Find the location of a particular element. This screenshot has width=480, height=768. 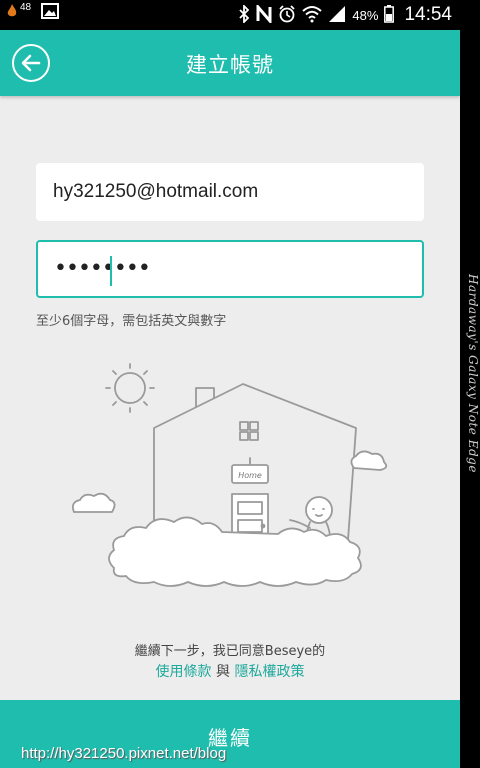

status-bar: 48 48% 14:54 is located at coordinates (230, 15).